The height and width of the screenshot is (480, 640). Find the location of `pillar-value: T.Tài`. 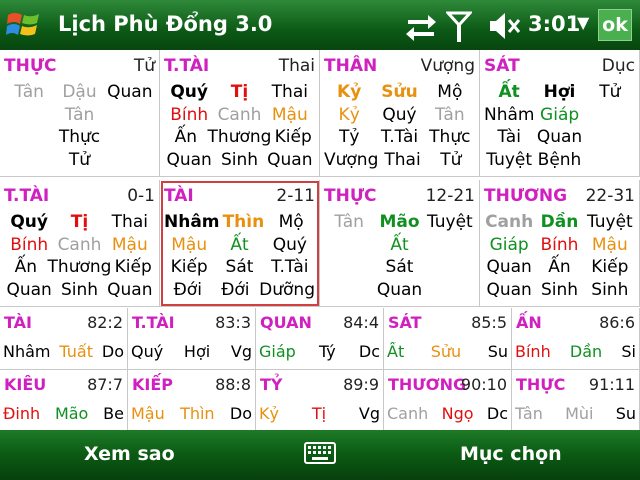

pillar-value: T.Tài is located at coordinates (399, 137).